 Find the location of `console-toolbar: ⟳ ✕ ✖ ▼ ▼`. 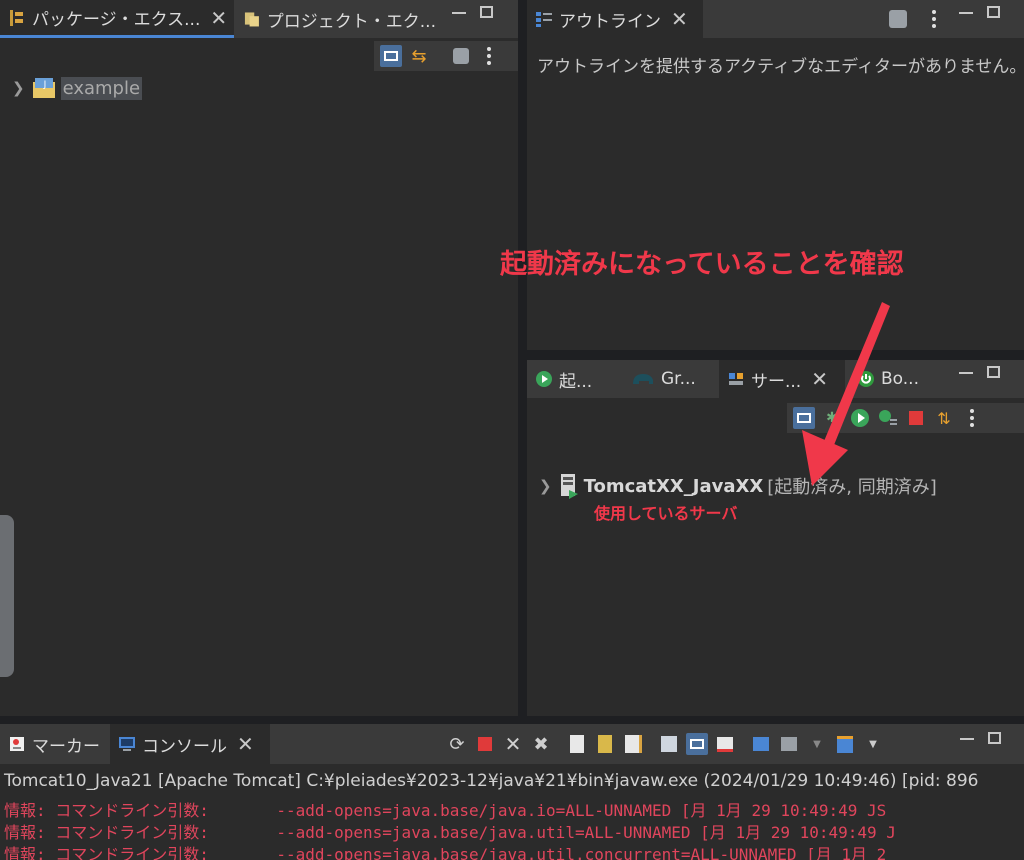

console-toolbar: ⟳ ✕ ✖ ▼ ▼ is located at coordinates (697, 744).